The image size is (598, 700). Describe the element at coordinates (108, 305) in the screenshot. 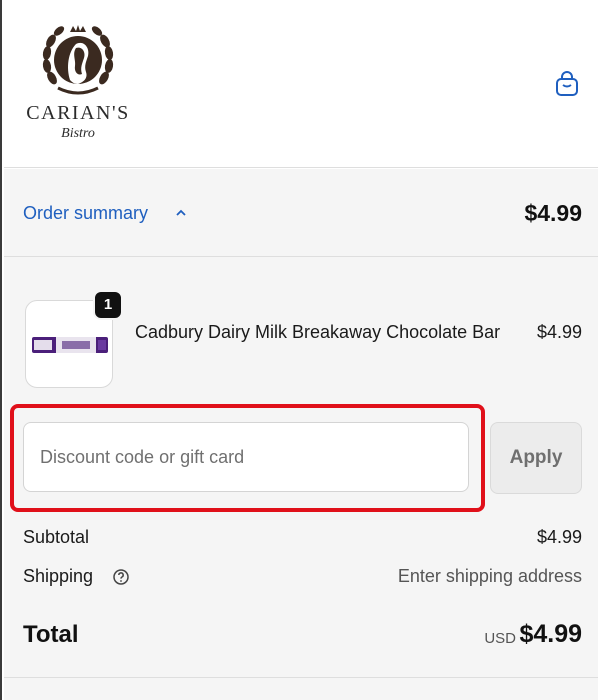

I see `quantity-badge: 1` at that location.